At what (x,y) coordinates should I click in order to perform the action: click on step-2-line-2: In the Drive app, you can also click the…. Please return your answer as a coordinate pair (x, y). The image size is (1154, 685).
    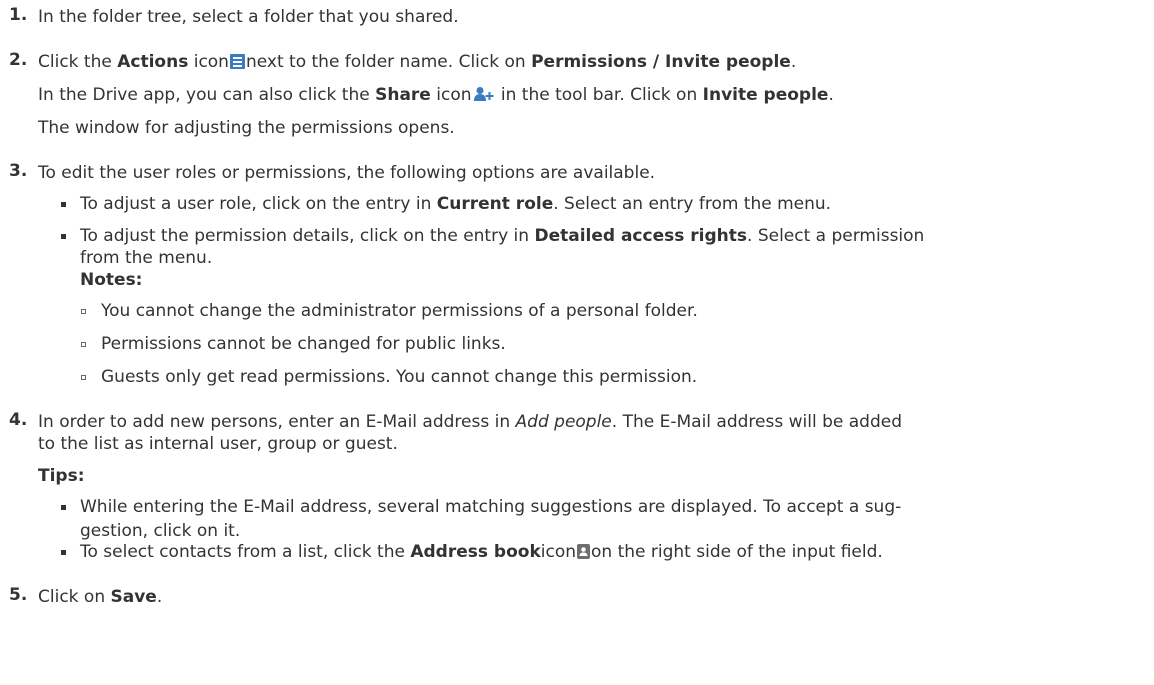
    Looking at the image, I should click on (436, 95).